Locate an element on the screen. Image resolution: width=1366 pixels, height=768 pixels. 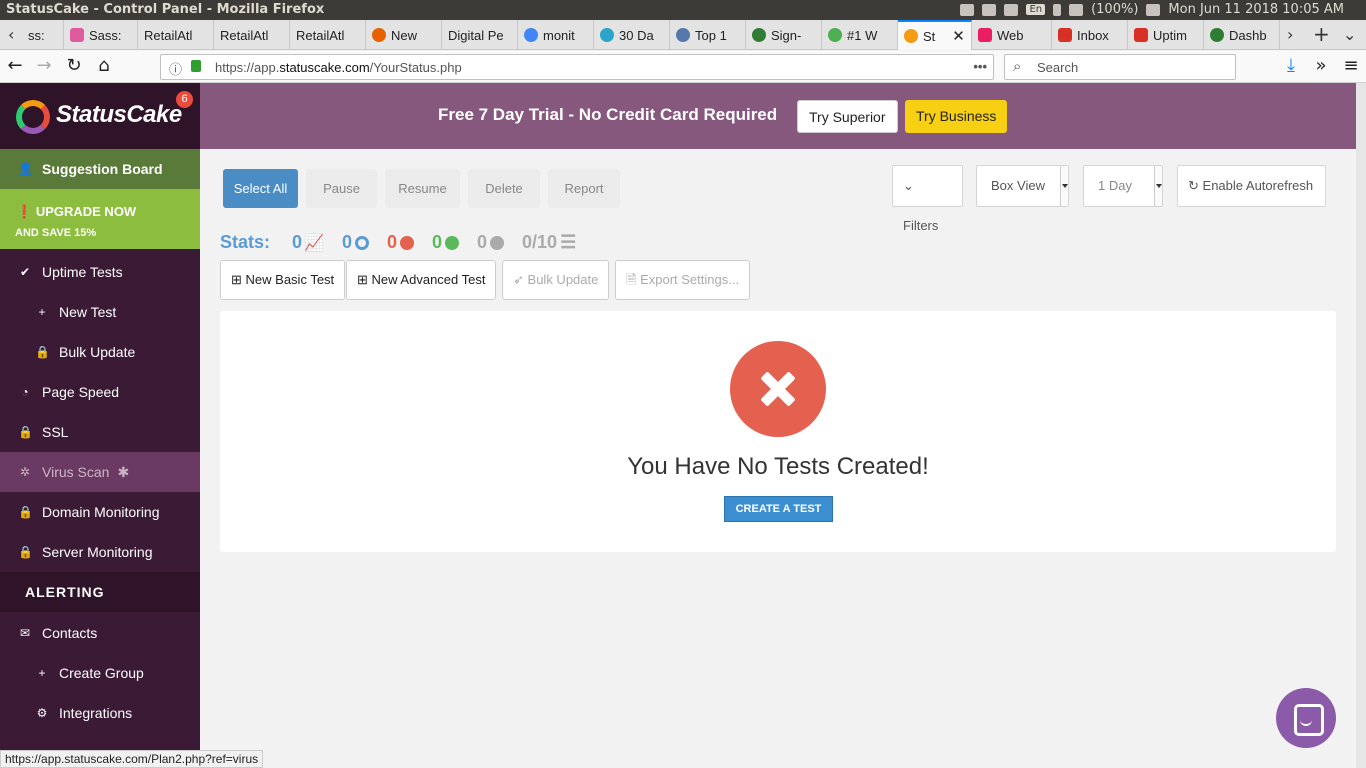
stat-paused: 0 is located at coordinates (491, 242).